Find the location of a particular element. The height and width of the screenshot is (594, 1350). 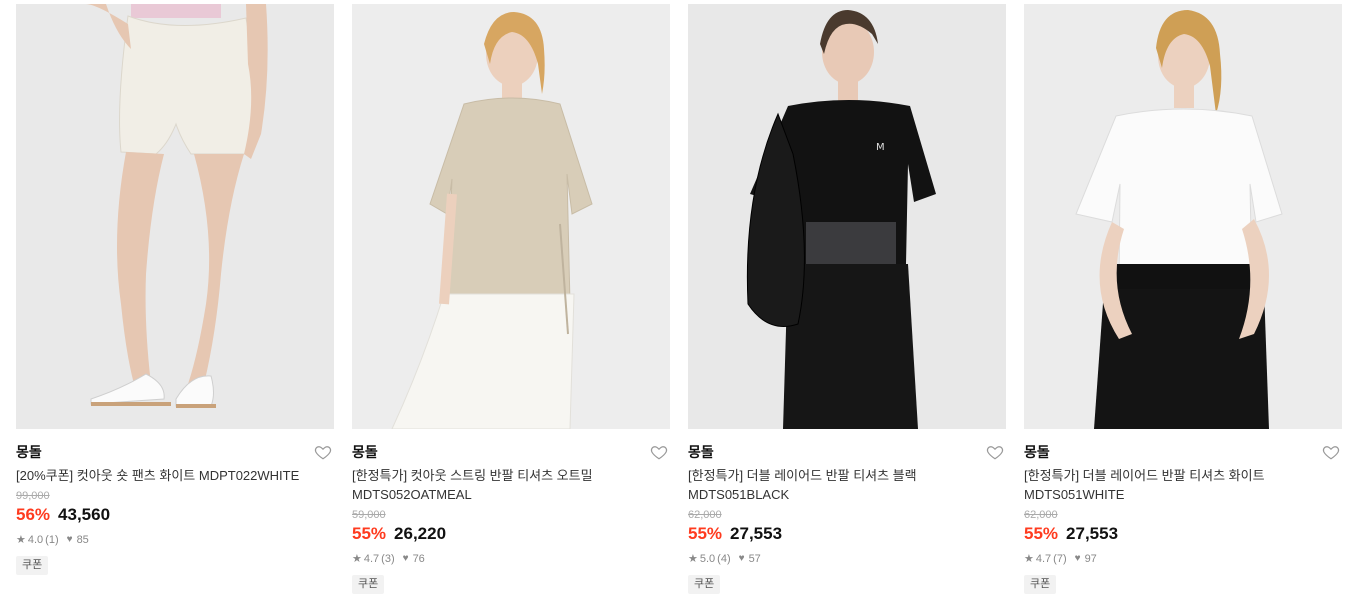

svg-text: M is located at coordinates (880, 147).